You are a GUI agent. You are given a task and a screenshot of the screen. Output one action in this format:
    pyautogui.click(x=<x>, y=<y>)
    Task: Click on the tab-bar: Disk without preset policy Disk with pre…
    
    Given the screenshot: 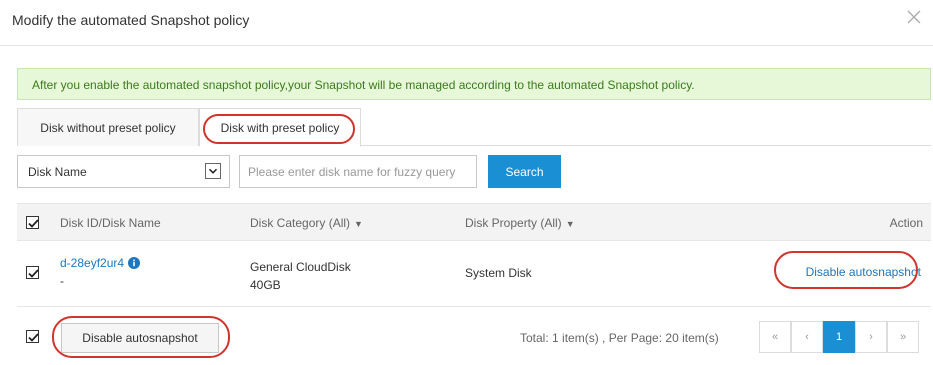 What is the action you would take?
    pyautogui.click(x=474, y=127)
    